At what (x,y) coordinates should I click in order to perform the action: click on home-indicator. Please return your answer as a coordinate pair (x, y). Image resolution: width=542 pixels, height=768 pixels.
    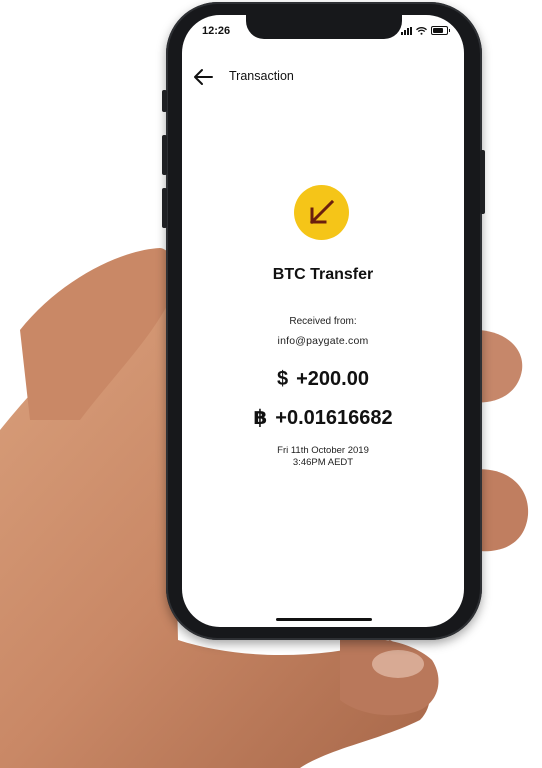
    Looking at the image, I should click on (324, 619).